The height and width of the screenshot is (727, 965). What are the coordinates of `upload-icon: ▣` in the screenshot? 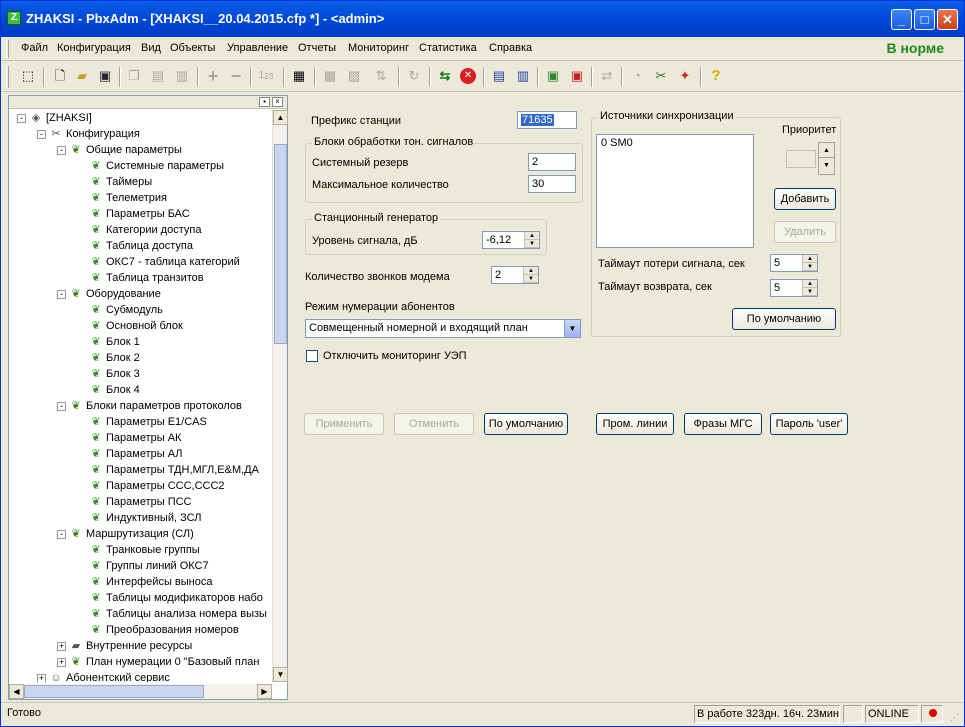 It's located at (553, 76).